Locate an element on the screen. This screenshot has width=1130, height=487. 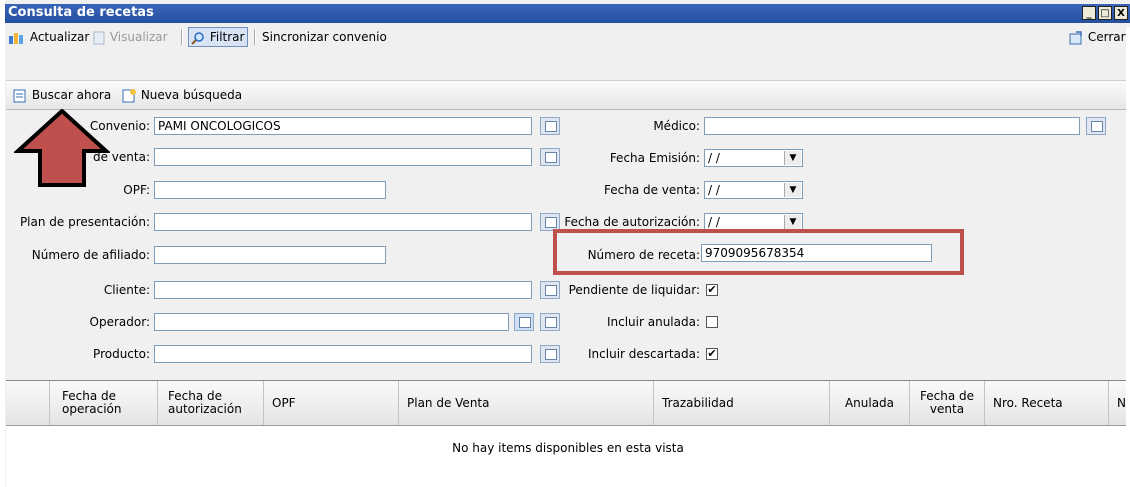
cerrar-button: Cerrar is located at coordinates (1097, 37).